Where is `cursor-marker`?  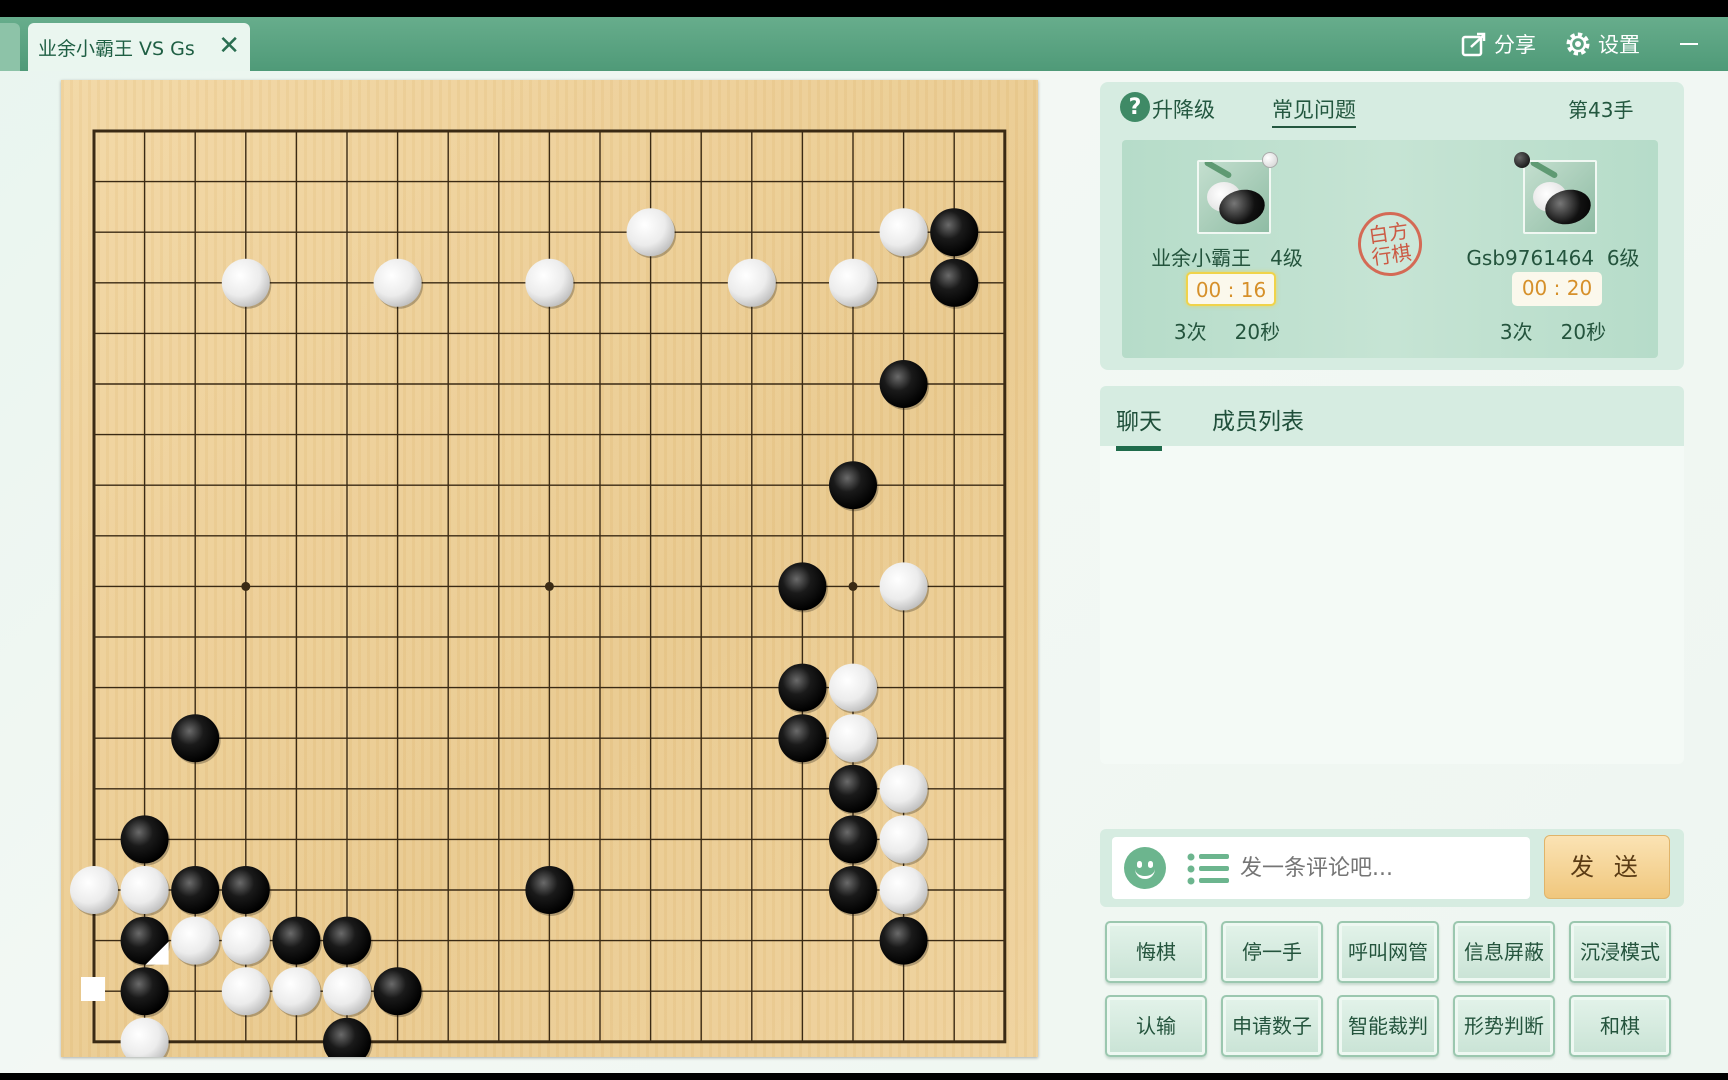
cursor-marker is located at coordinates (93, 989).